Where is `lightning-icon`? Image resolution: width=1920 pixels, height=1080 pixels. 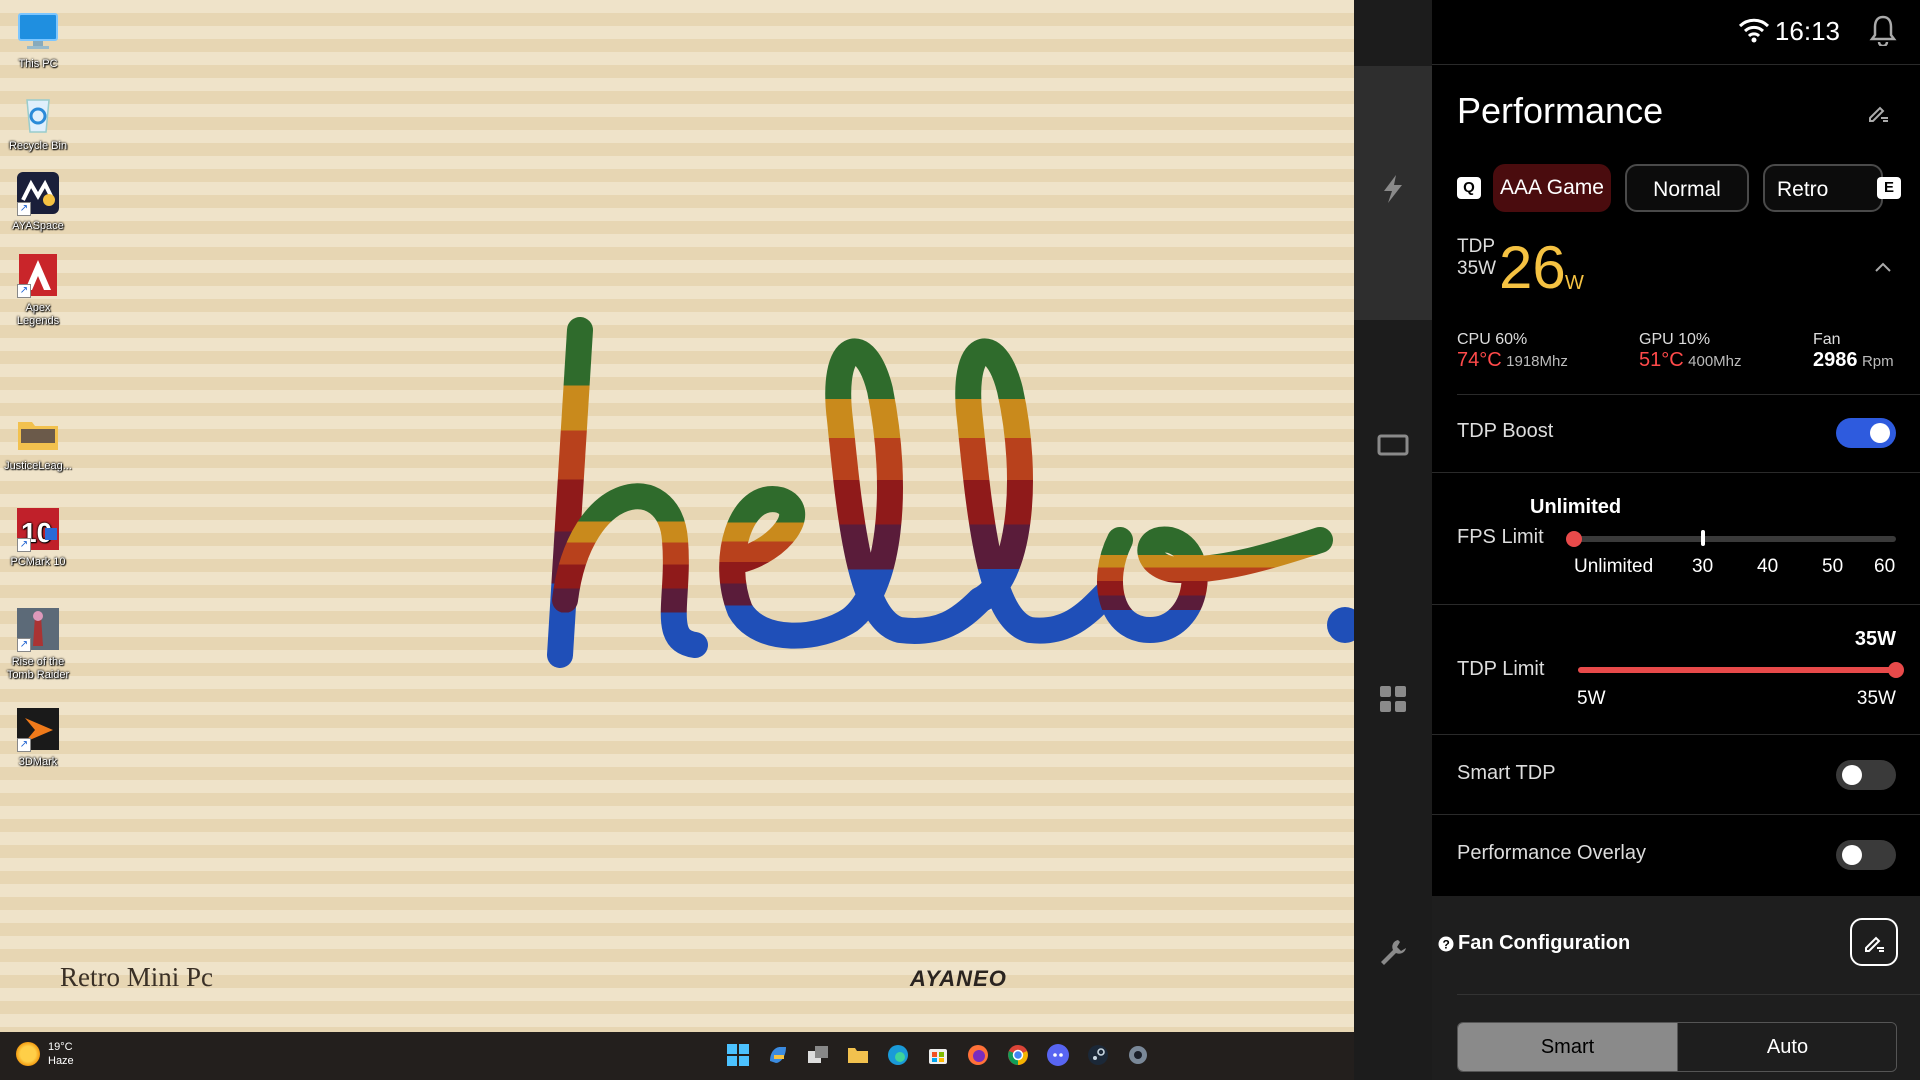 lightning-icon is located at coordinates (1393, 189).